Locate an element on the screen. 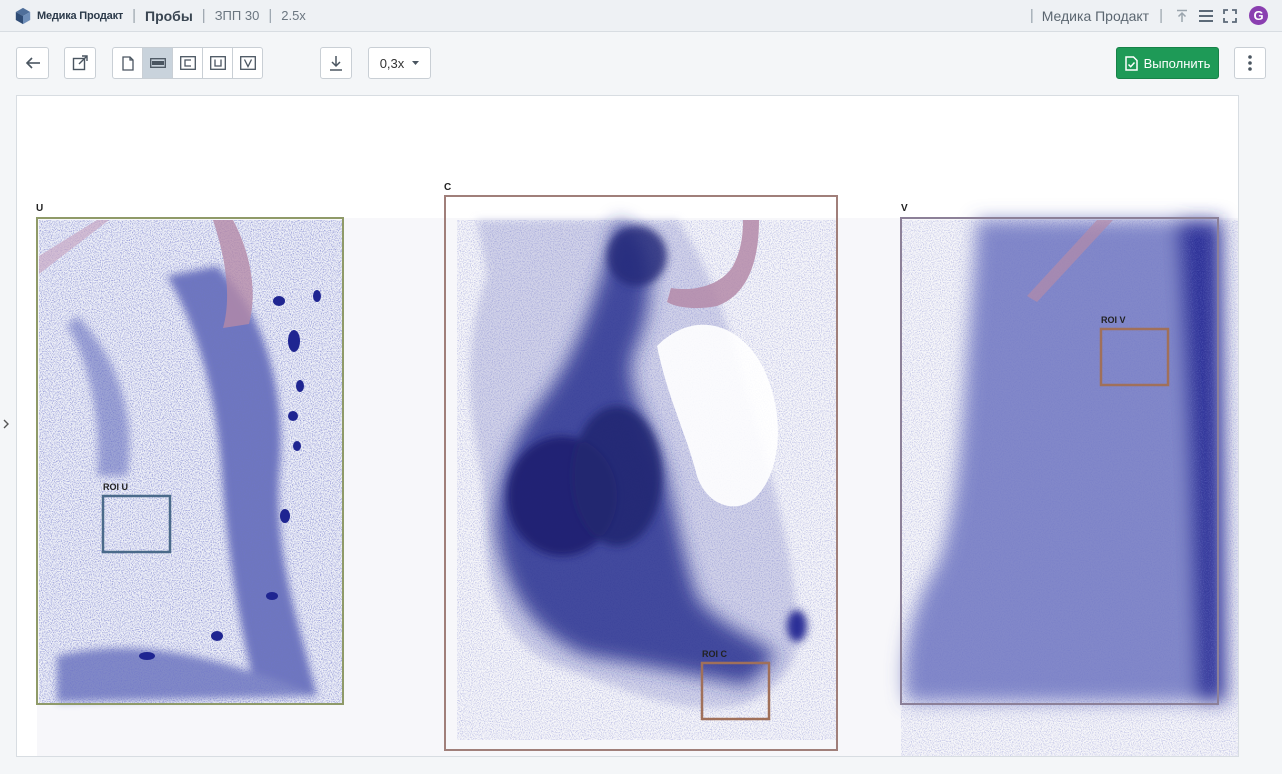  letter-c-box-icon is located at coordinates (187, 63).